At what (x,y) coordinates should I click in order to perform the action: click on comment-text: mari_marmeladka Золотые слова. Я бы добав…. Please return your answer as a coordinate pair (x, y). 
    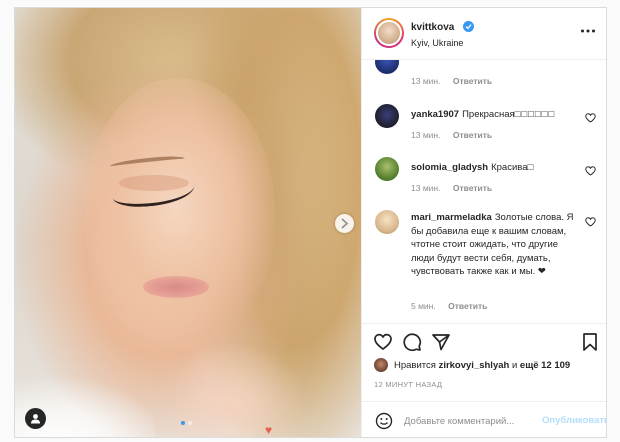
    Looking at the image, I should click on (495, 245).